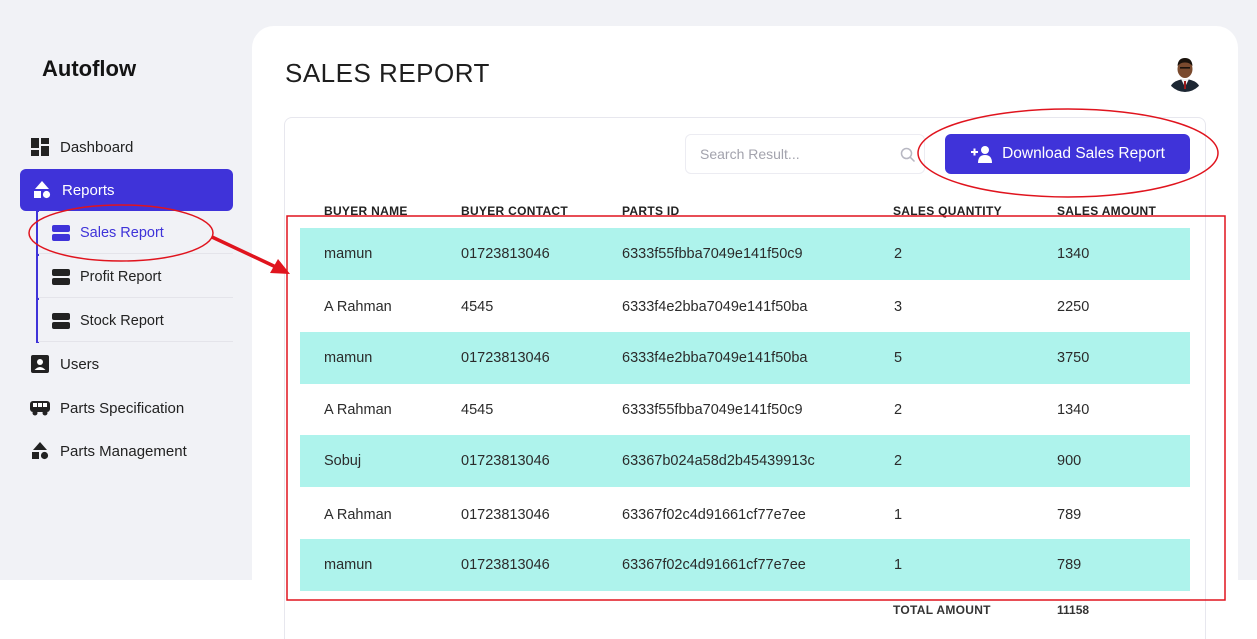 Image resolution: width=1257 pixels, height=639 pixels. I want to click on cell-buyer-name: Sobuj, so click(343, 461).